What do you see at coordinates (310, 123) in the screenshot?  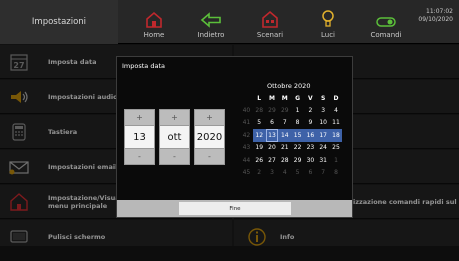 I see `calendar-day: 9` at bounding box center [310, 123].